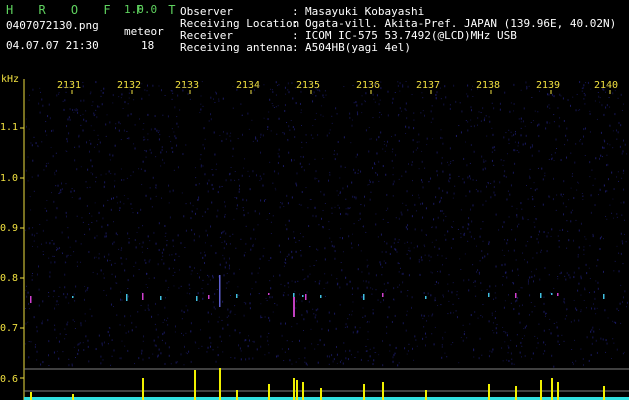 The width and height of the screenshot is (629, 400). I want to click on meteor-echoes, so click(317, 296).